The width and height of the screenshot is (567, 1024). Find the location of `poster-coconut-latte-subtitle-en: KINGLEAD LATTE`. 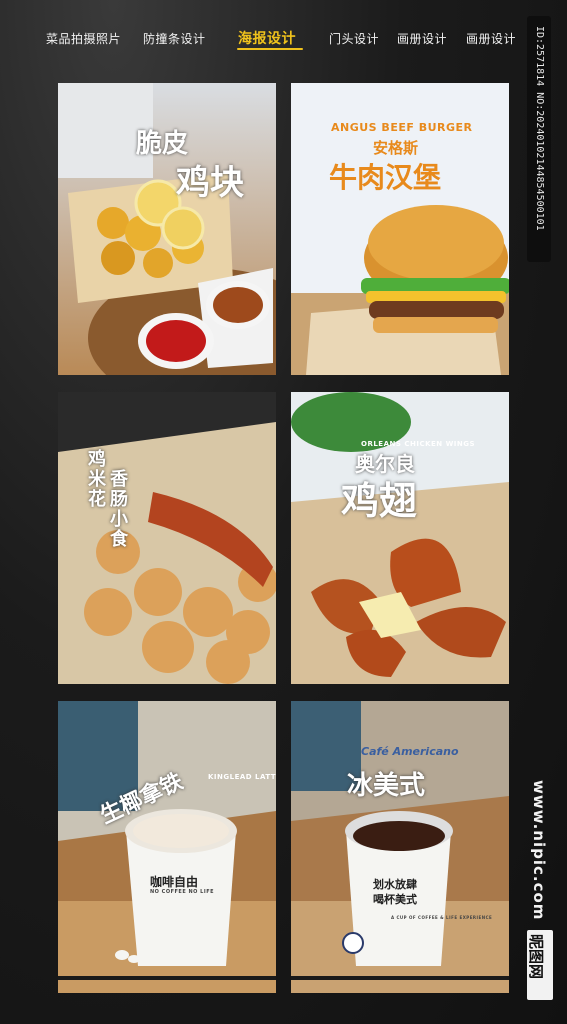

poster-coconut-latte-subtitle-en: KINGLEAD LATTE is located at coordinates (242, 777).